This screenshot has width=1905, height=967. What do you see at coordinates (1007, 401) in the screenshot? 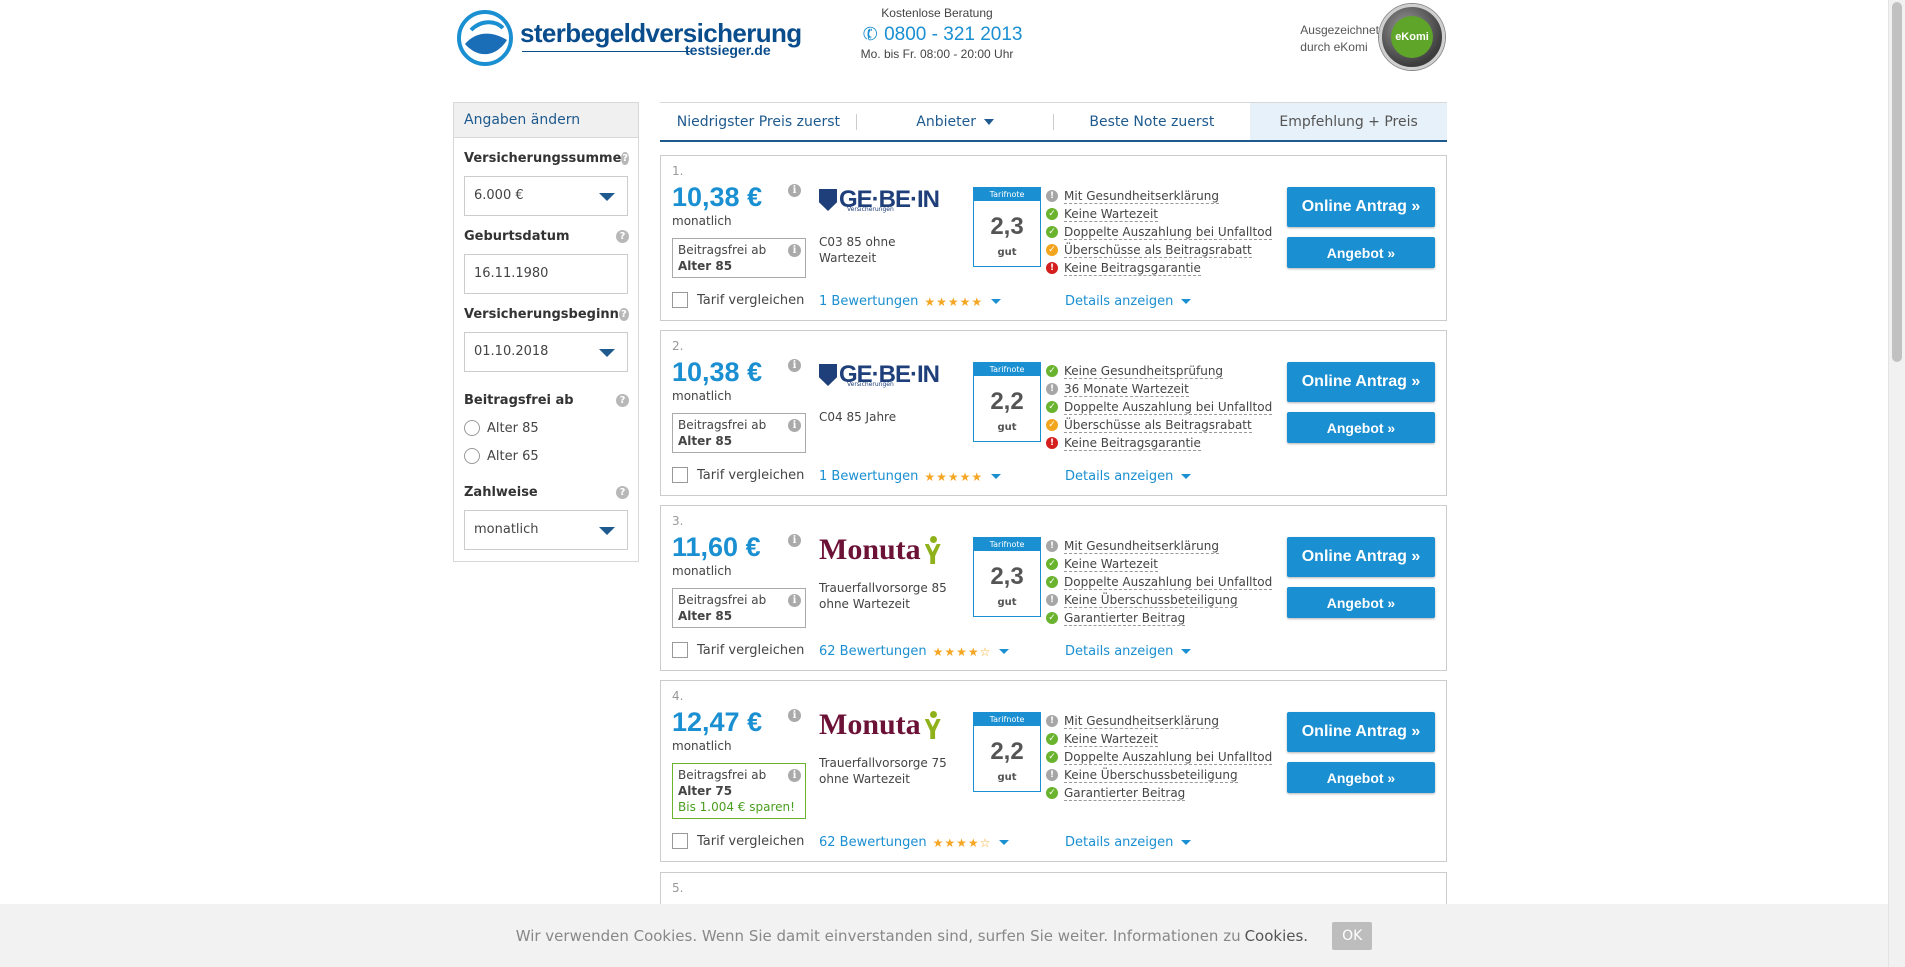
I see `grade-value: 2,2` at bounding box center [1007, 401].